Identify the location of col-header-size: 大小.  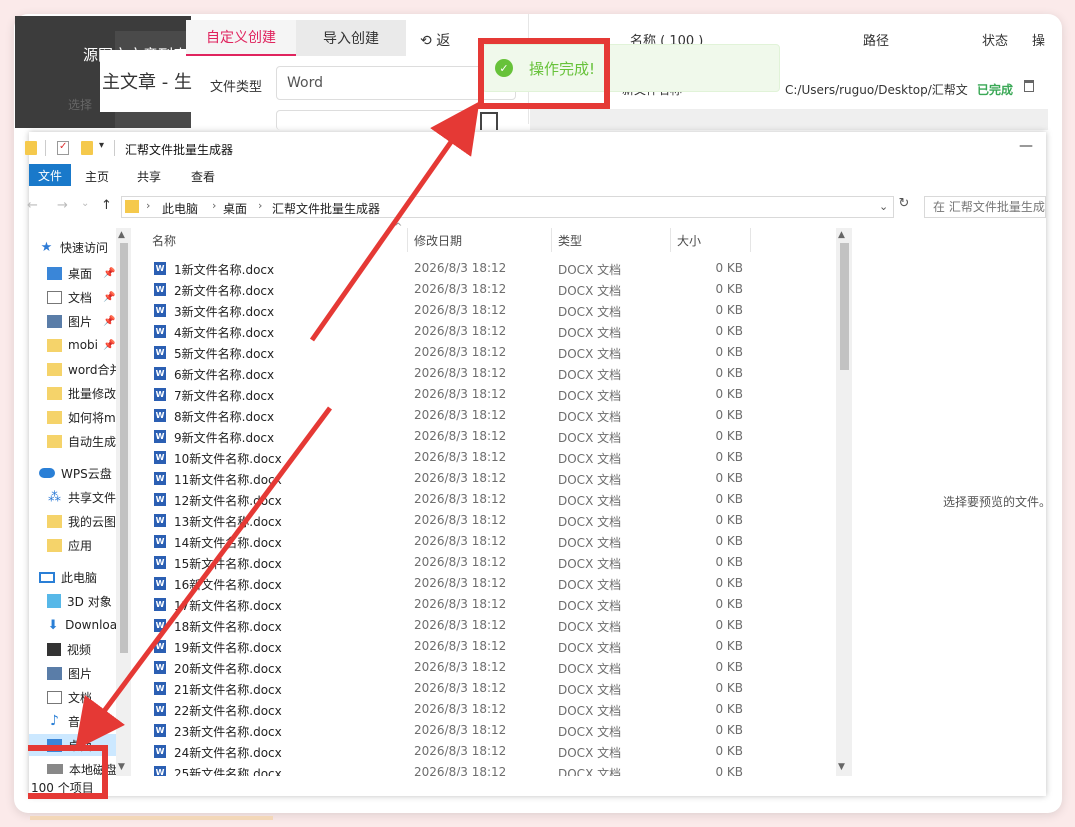
(689, 240).